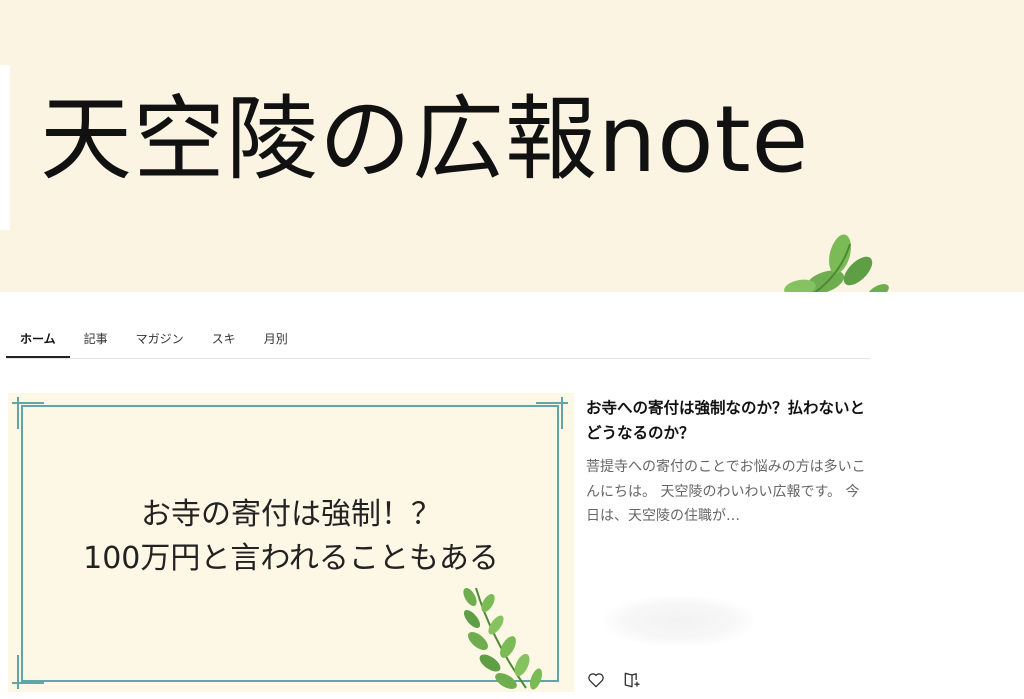  I want to click on article-actions, so click(614, 680).